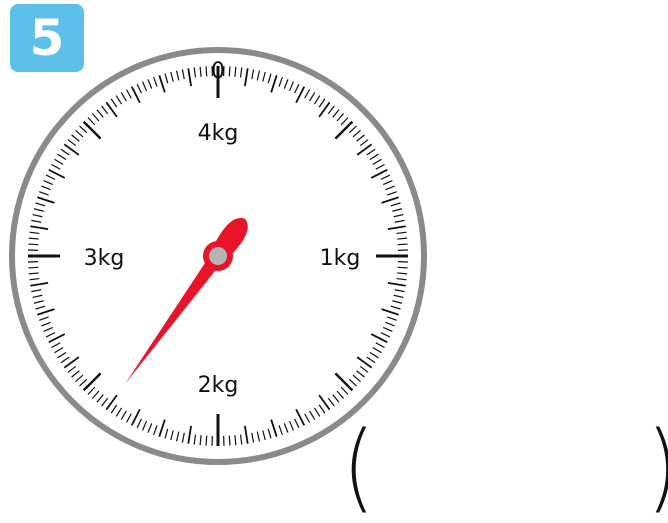  Describe the element at coordinates (104, 258) in the screenshot. I see `label-3kg: 3kg` at that location.